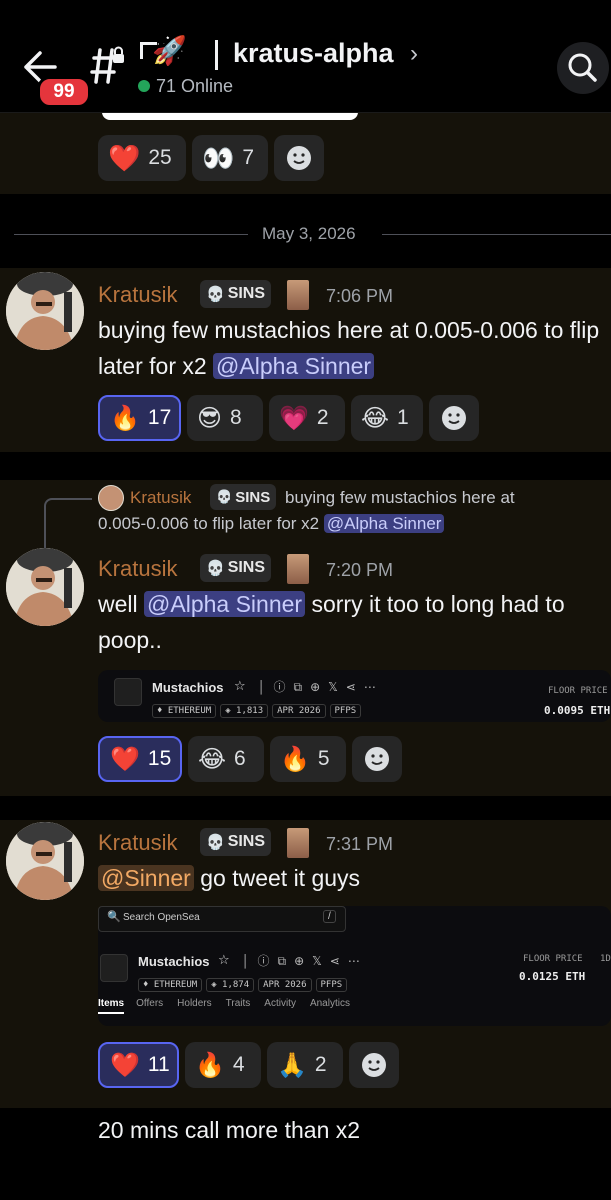  Describe the element at coordinates (223, 1065) in the screenshot. I see `reaction-fire: 🔥 4` at that location.